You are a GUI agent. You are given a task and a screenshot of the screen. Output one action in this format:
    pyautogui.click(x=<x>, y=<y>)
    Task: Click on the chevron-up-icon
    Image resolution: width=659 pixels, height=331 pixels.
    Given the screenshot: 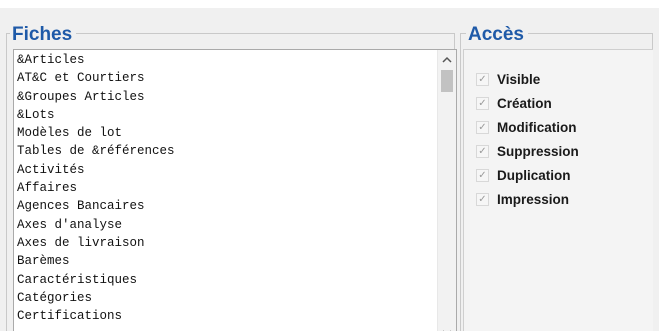 What is the action you would take?
    pyautogui.click(x=447, y=60)
    